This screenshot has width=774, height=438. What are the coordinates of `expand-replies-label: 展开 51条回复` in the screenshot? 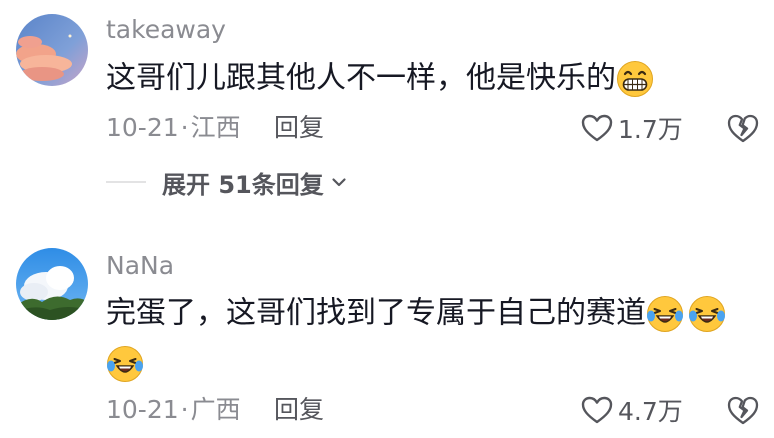 It's located at (243, 184).